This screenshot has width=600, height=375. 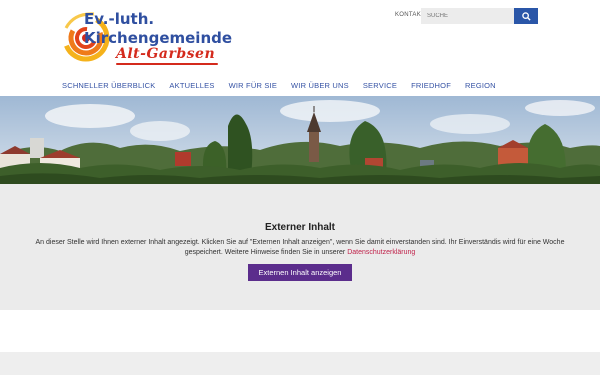 I want to click on nav-item-friedhof: FRIEDHOF, so click(x=434, y=84).